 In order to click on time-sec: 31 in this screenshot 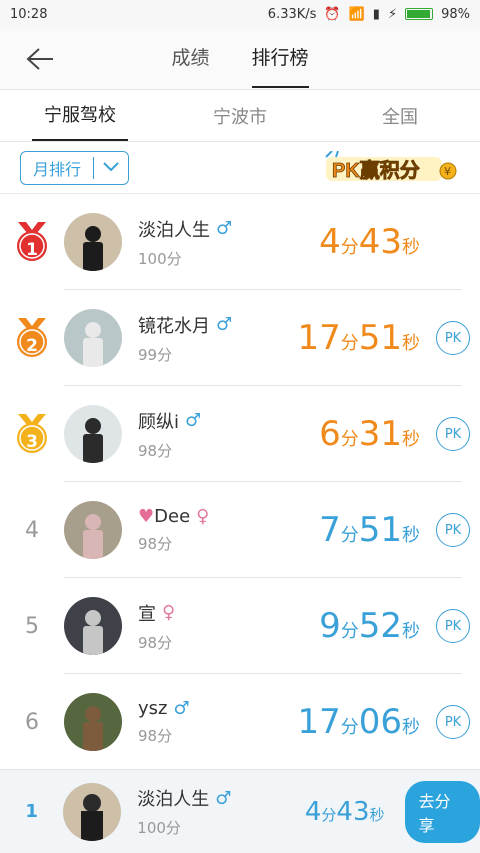, I will do `click(380, 434)`.